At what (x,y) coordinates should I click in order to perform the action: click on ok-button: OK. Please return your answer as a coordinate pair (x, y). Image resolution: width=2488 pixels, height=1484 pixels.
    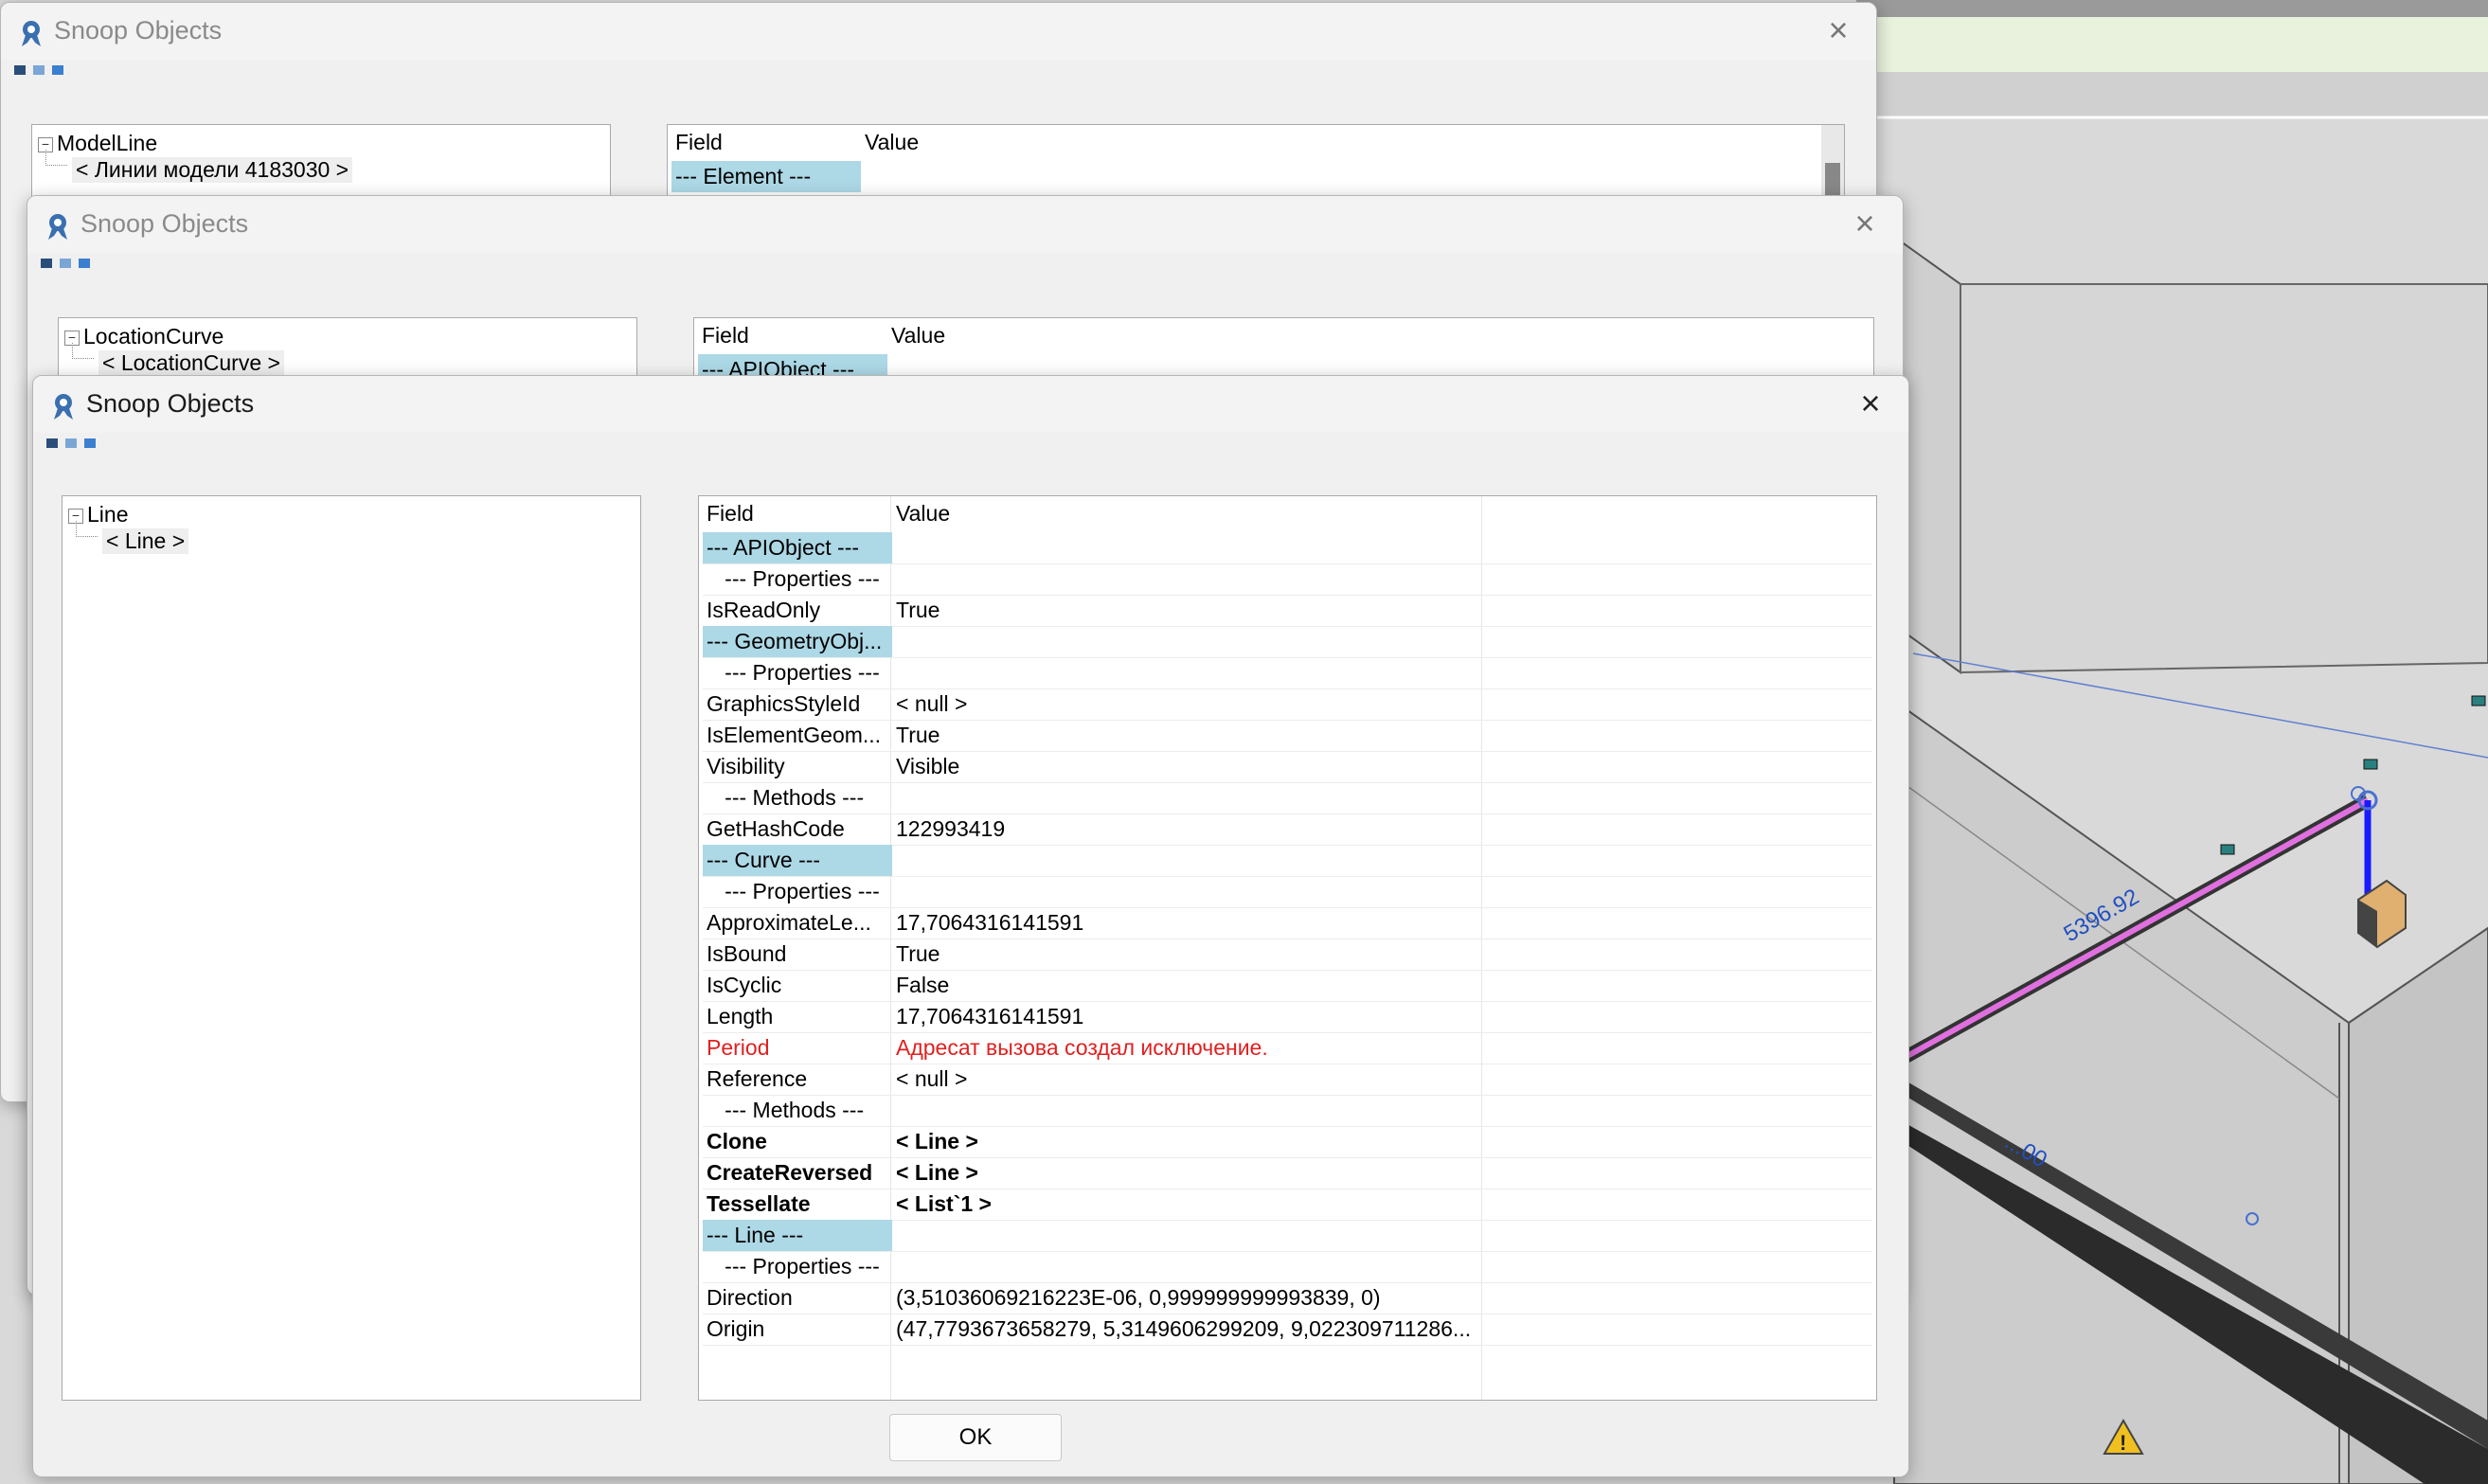
    Looking at the image, I should click on (975, 1437).